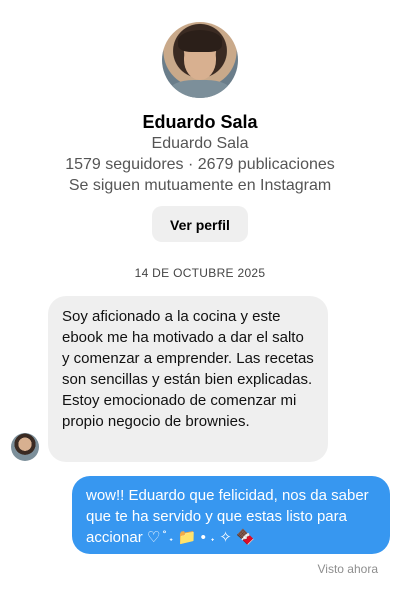 The height and width of the screenshot is (600, 400). I want to click on profile-name: Eduardo Sala, so click(200, 122).